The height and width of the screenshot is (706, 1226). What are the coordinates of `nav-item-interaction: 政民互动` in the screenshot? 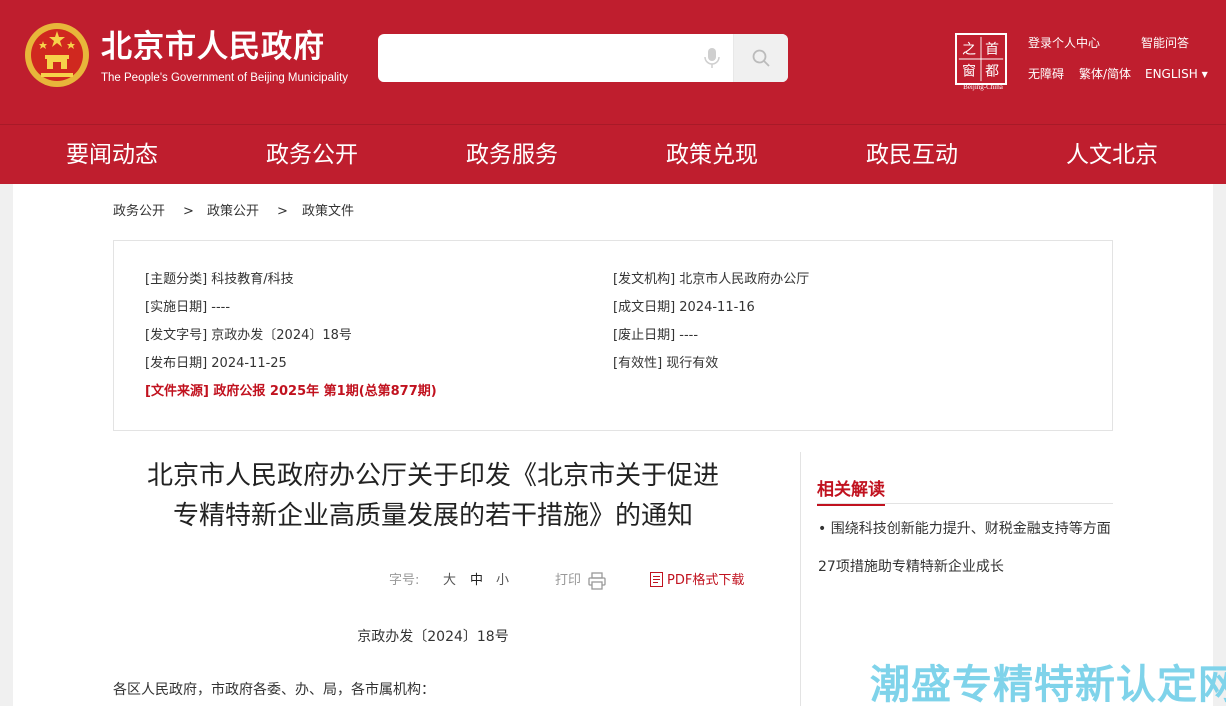 It's located at (912, 155).